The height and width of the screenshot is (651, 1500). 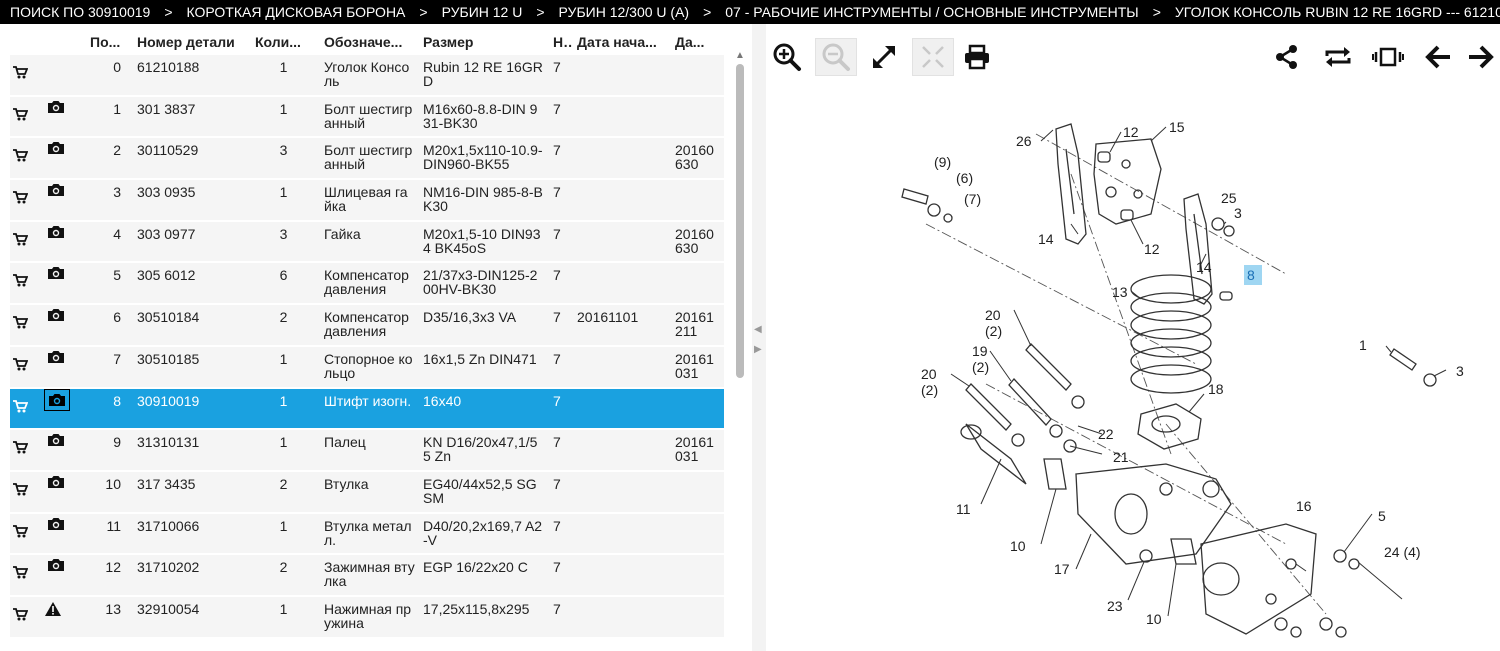 I want to click on print-button, so click(x=977, y=57).